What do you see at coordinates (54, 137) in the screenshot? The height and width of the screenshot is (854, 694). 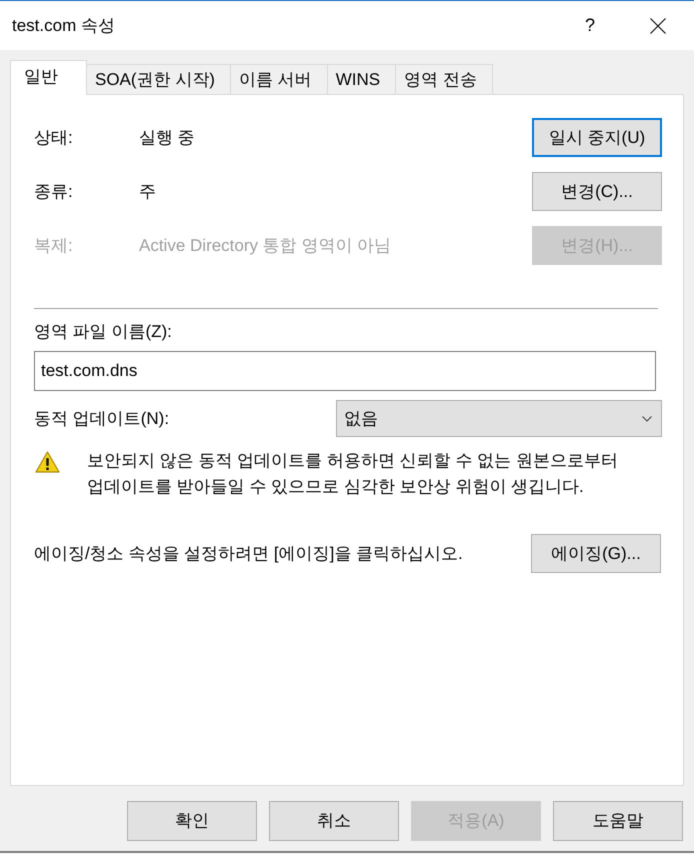 I see `field-label: 상태:` at bounding box center [54, 137].